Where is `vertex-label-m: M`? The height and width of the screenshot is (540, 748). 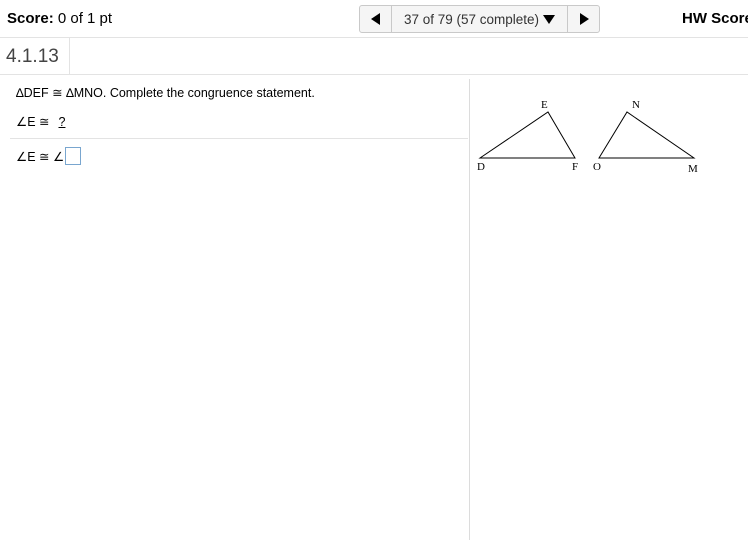
vertex-label-m: M is located at coordinates (693, 169).